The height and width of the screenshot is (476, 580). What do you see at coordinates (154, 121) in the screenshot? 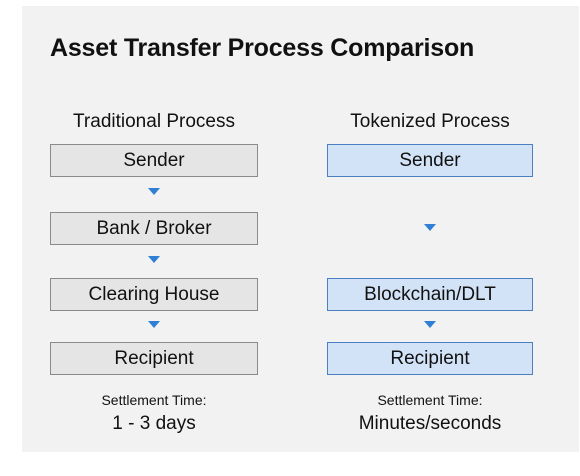
I see `traditional-heading: Traditional Process` at bounding box center [154, 121].